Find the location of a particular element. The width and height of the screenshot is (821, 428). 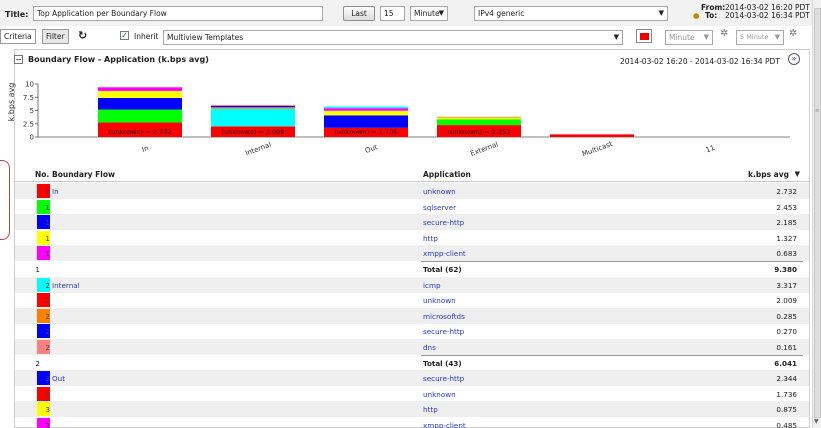

settings-icon: ✲ is located at coordinates (793, 33).